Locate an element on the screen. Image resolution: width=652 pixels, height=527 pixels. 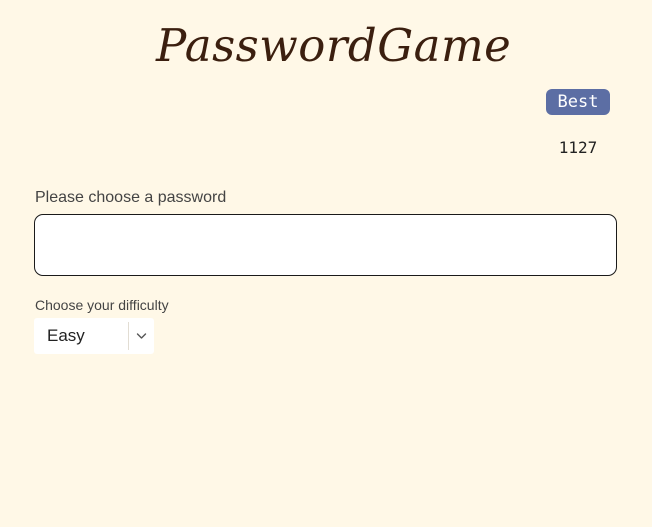
password-input is located at coordinates (325, 245).